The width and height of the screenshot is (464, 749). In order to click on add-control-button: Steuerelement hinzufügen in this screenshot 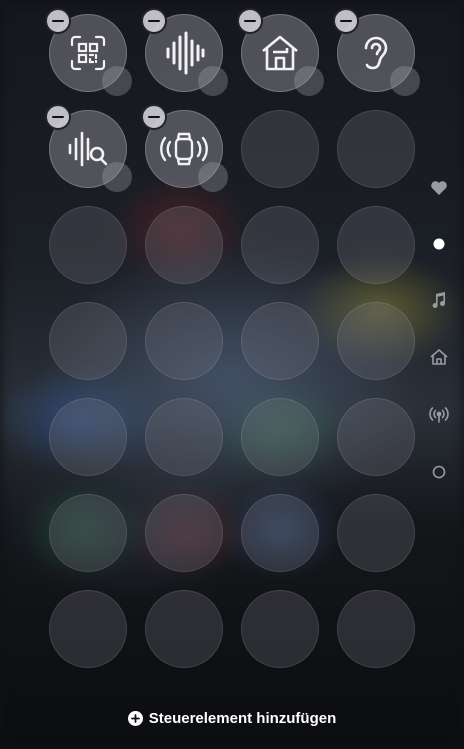, I will do `click(232, 718)`.